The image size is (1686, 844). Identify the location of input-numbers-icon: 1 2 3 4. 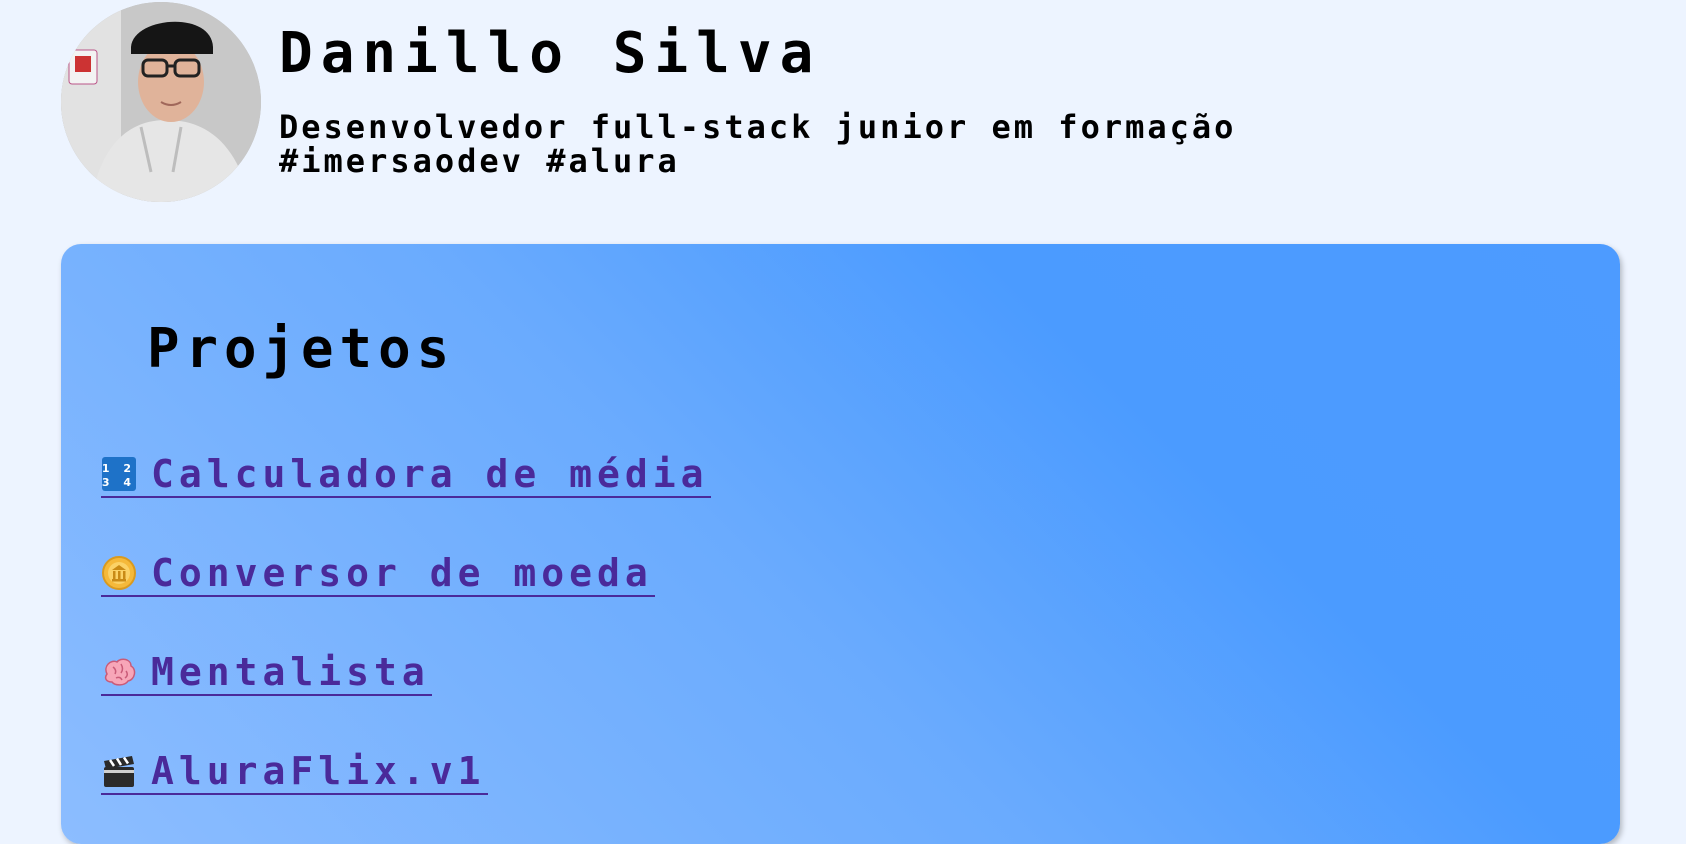
(119, 474).